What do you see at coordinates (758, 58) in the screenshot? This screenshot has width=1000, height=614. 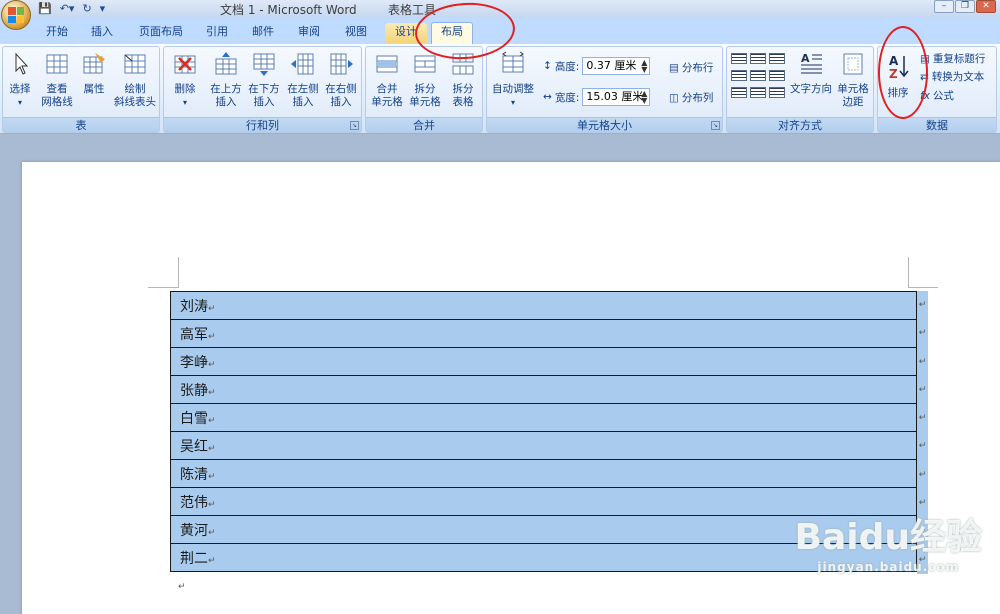 I see `align-top-center-icon` at bounding box center [758, 58].